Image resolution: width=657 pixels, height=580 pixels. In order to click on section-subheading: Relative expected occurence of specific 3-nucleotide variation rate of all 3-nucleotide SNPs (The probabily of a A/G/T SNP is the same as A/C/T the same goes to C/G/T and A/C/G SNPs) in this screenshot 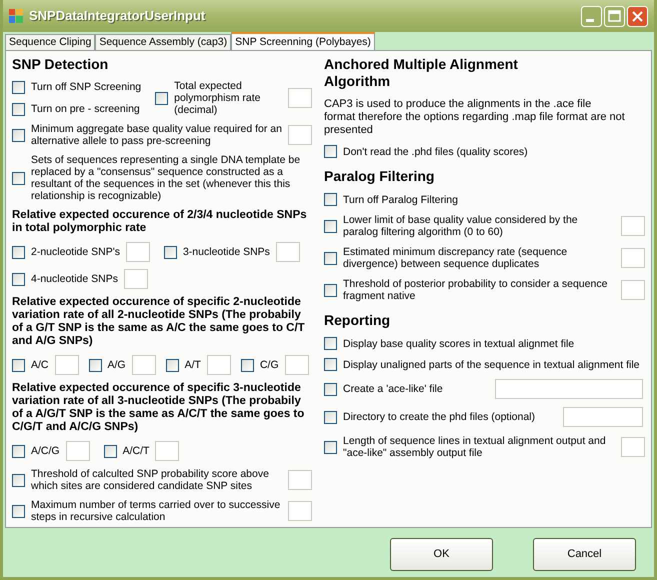, I will do `click(159, 408)`.